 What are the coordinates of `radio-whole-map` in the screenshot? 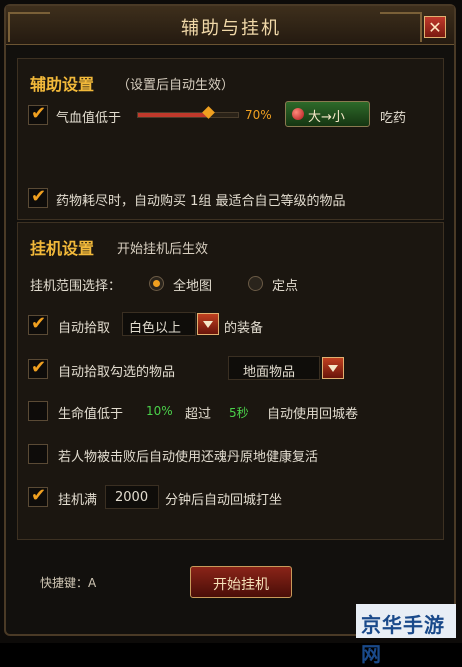 It's located at (156, 283).